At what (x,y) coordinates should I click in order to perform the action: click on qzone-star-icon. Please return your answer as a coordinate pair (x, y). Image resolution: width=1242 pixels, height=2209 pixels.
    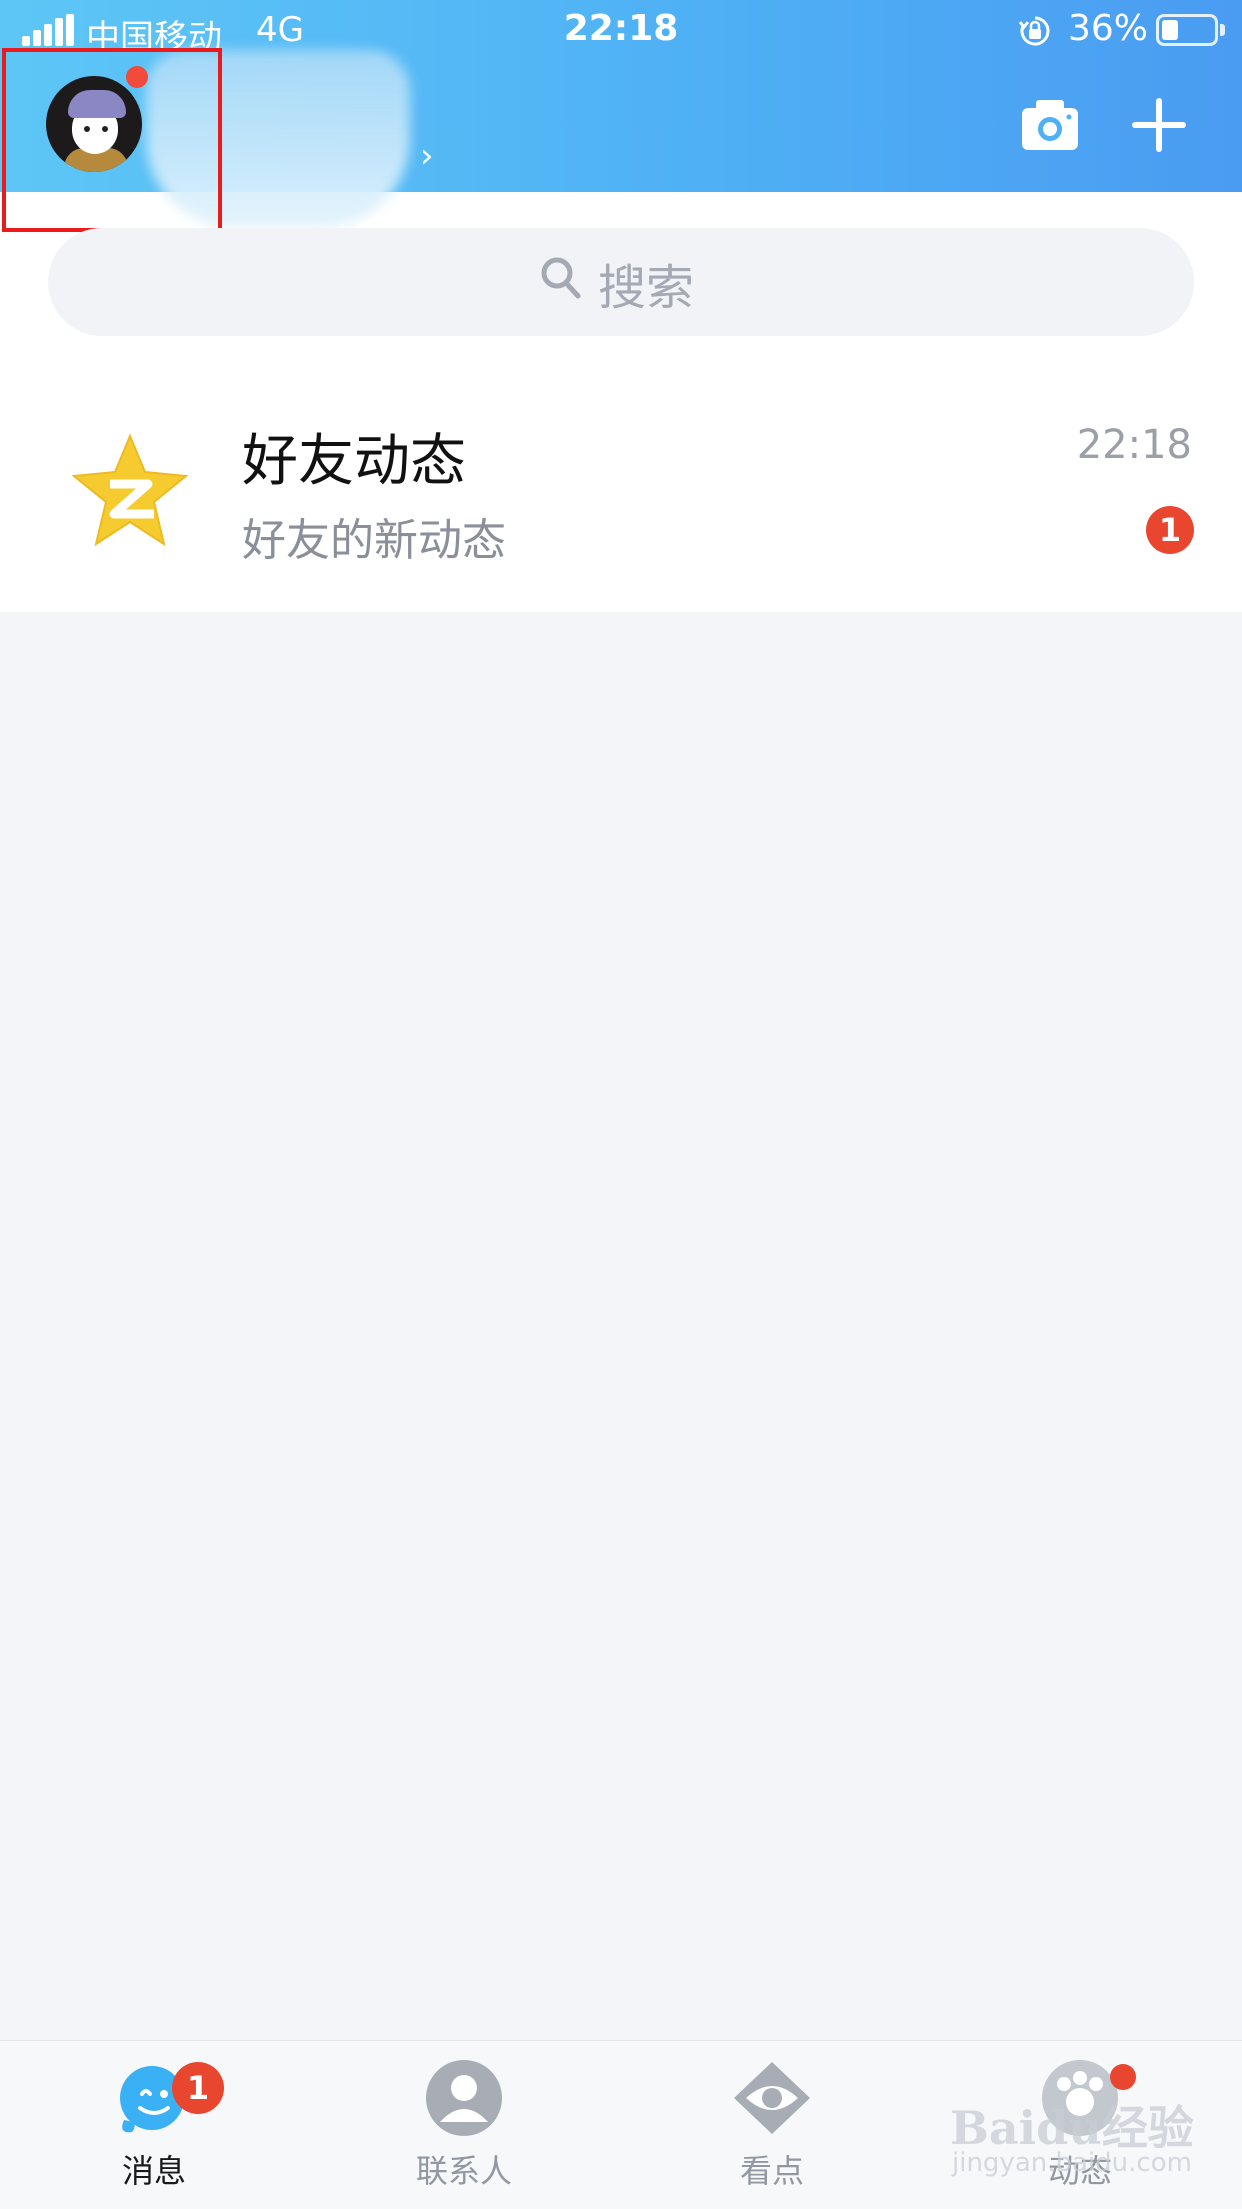
    Looking at the image, I should click on (130, 490).